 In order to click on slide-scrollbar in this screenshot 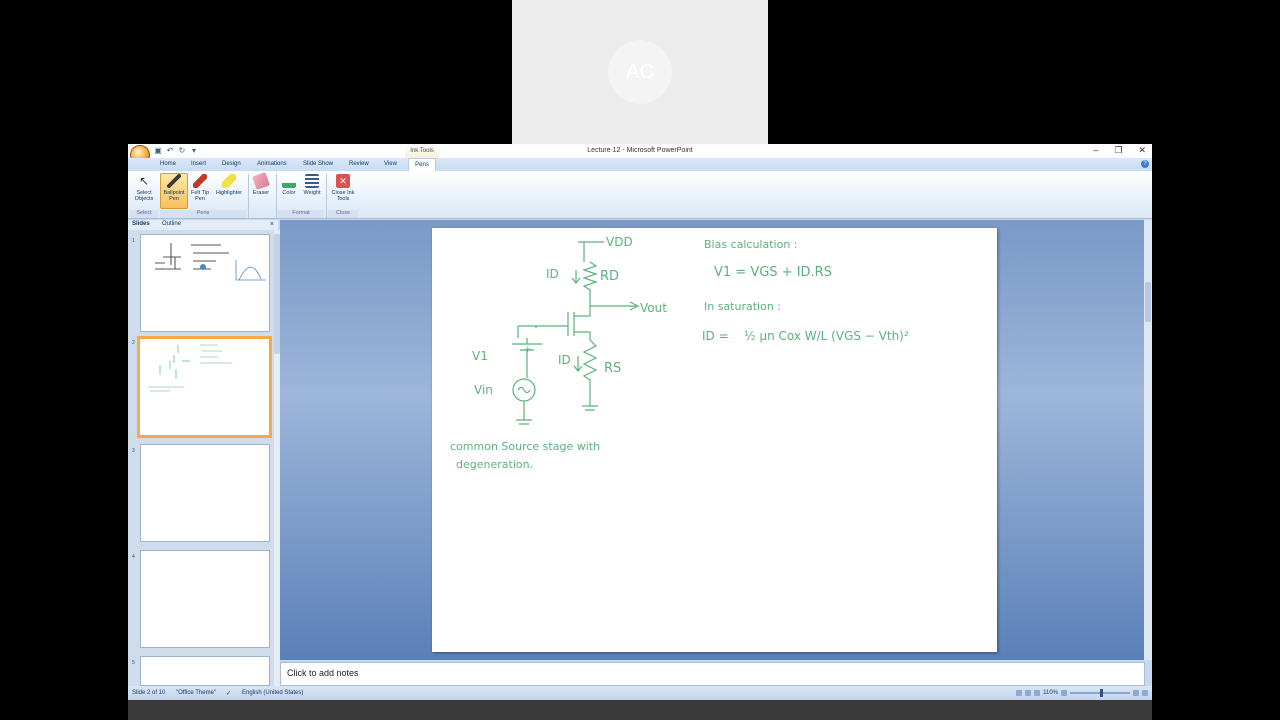, I will do `click(1148, 440)`.